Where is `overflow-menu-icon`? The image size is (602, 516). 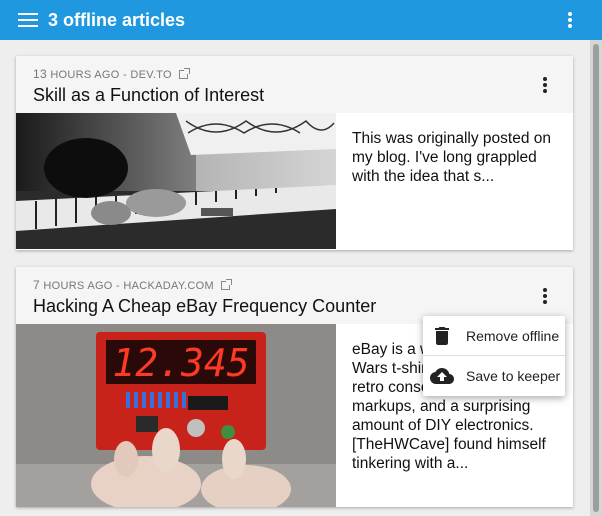 overflow-menu-icon is located at coordinates (570, 20).